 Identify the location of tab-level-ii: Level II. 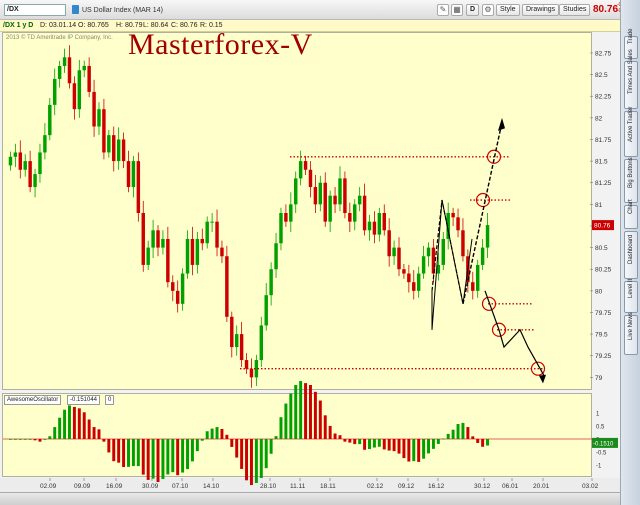
(631, 296).